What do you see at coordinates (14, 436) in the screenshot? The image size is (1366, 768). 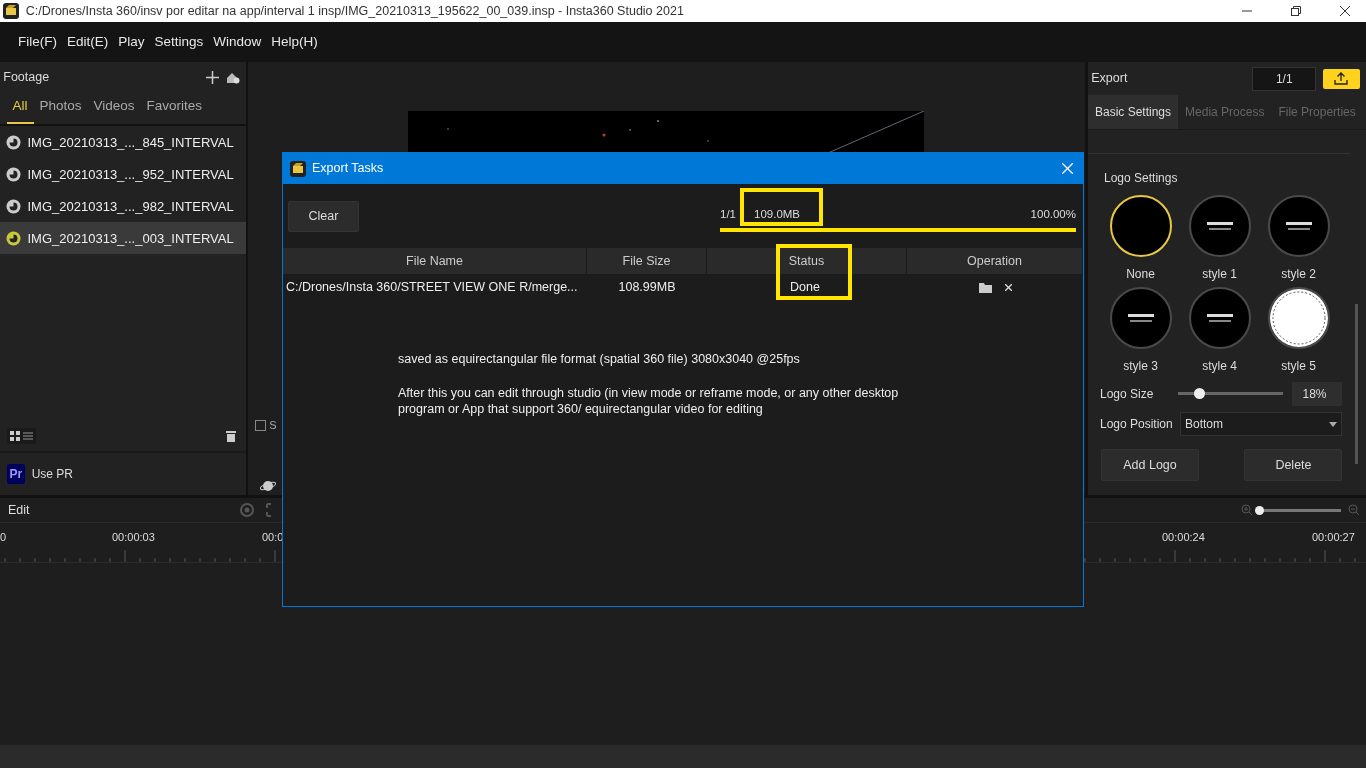 I see `grid-view-icon` at bounding box center [14, 436].